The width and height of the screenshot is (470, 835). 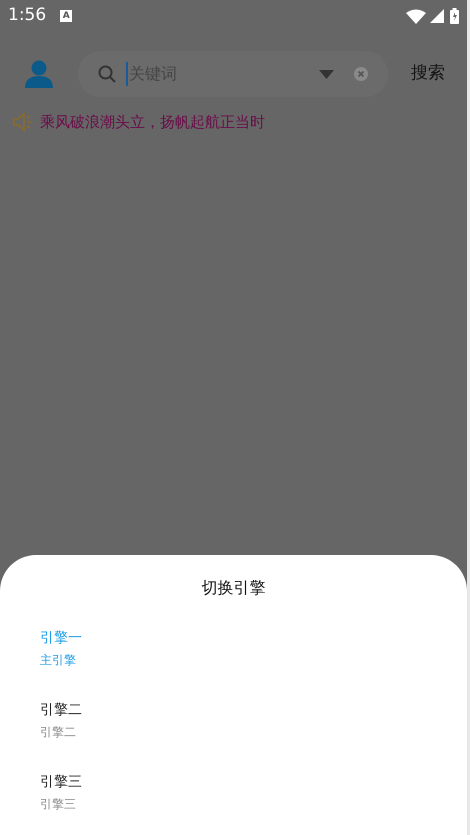 What do you see at coordinates (66, 16) in the screenshot?
I see `notification-icon: A` at bounding box center [66, 16].